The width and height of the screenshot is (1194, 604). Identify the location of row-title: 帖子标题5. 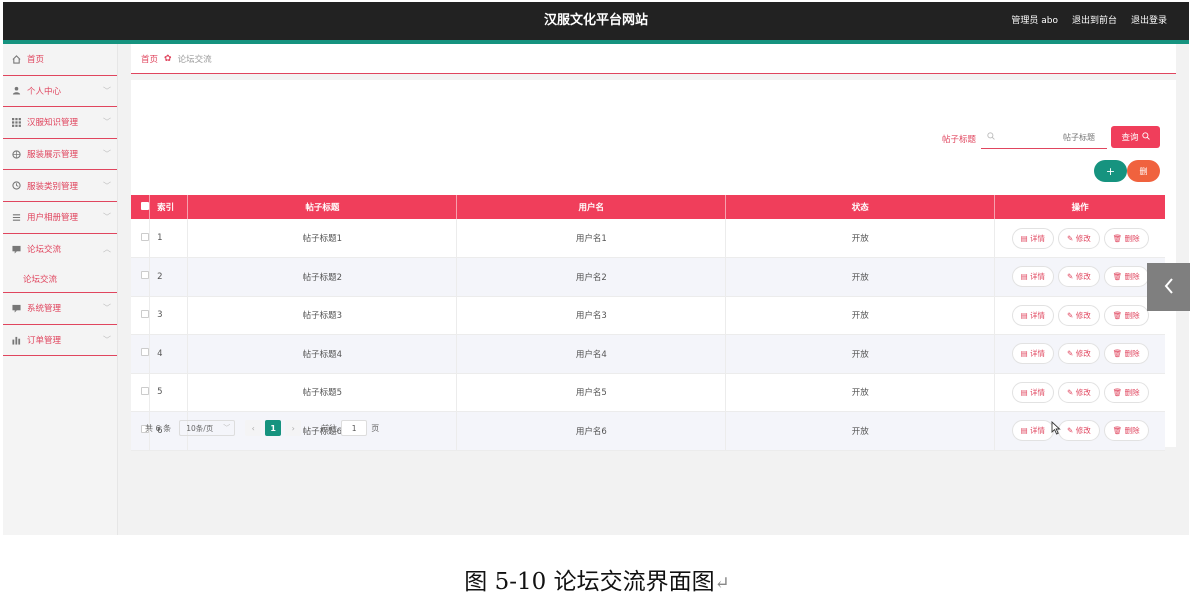
(322, 392).